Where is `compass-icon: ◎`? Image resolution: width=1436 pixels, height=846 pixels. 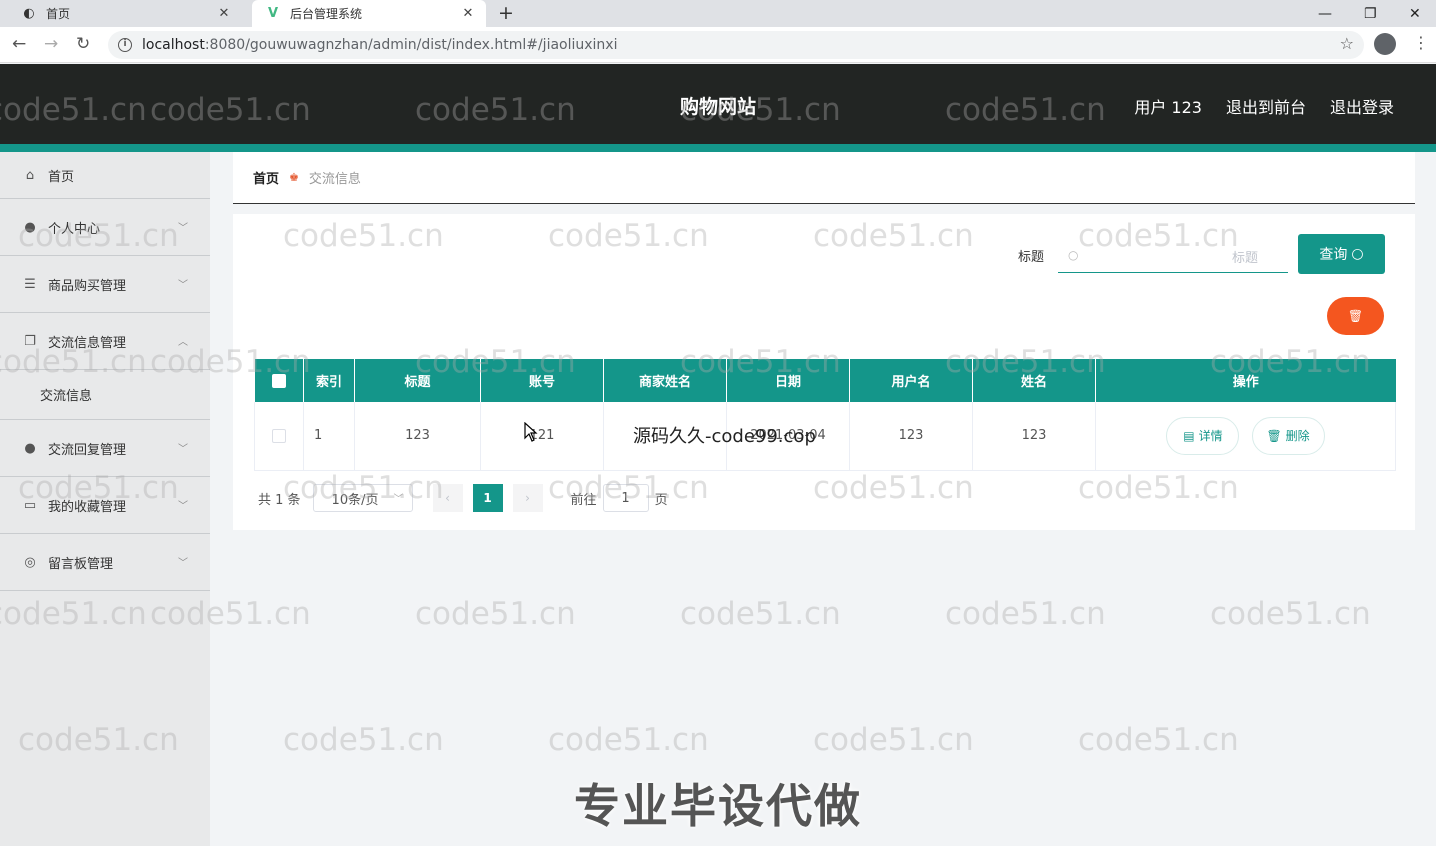
compass-icon: ◎ is located at coordinates (30, 562).